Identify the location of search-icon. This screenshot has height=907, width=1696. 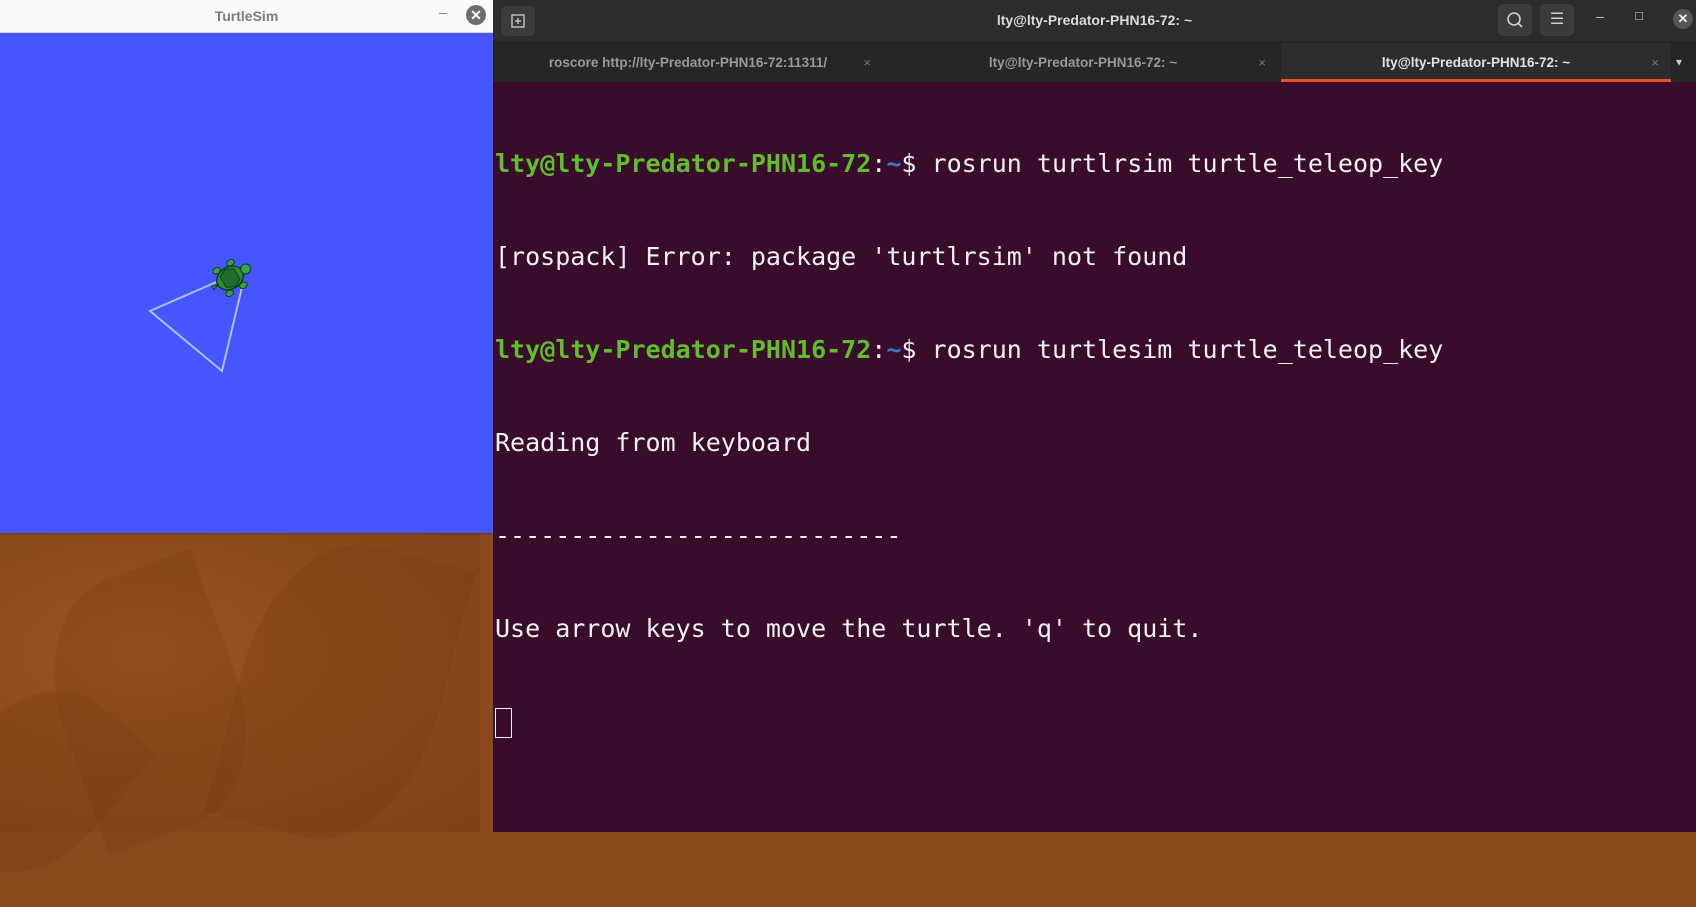
(1515, 20).